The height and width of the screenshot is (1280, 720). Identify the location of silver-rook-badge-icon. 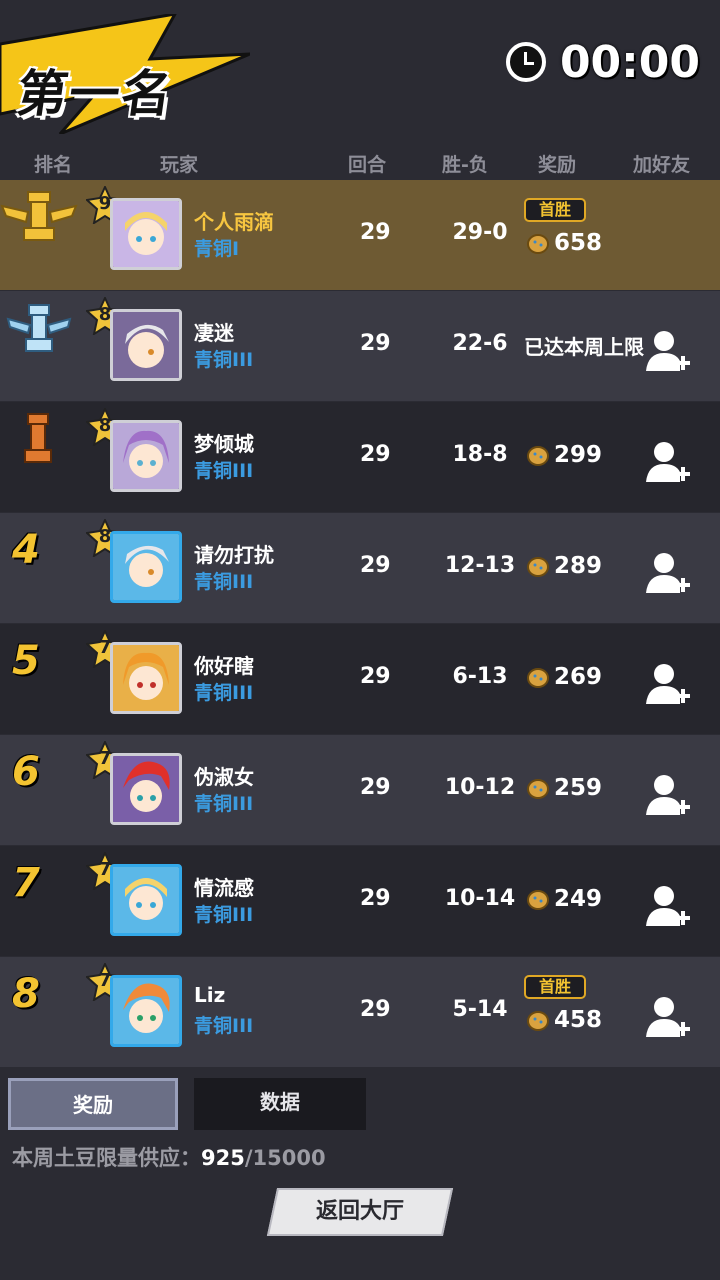
(39, 328).